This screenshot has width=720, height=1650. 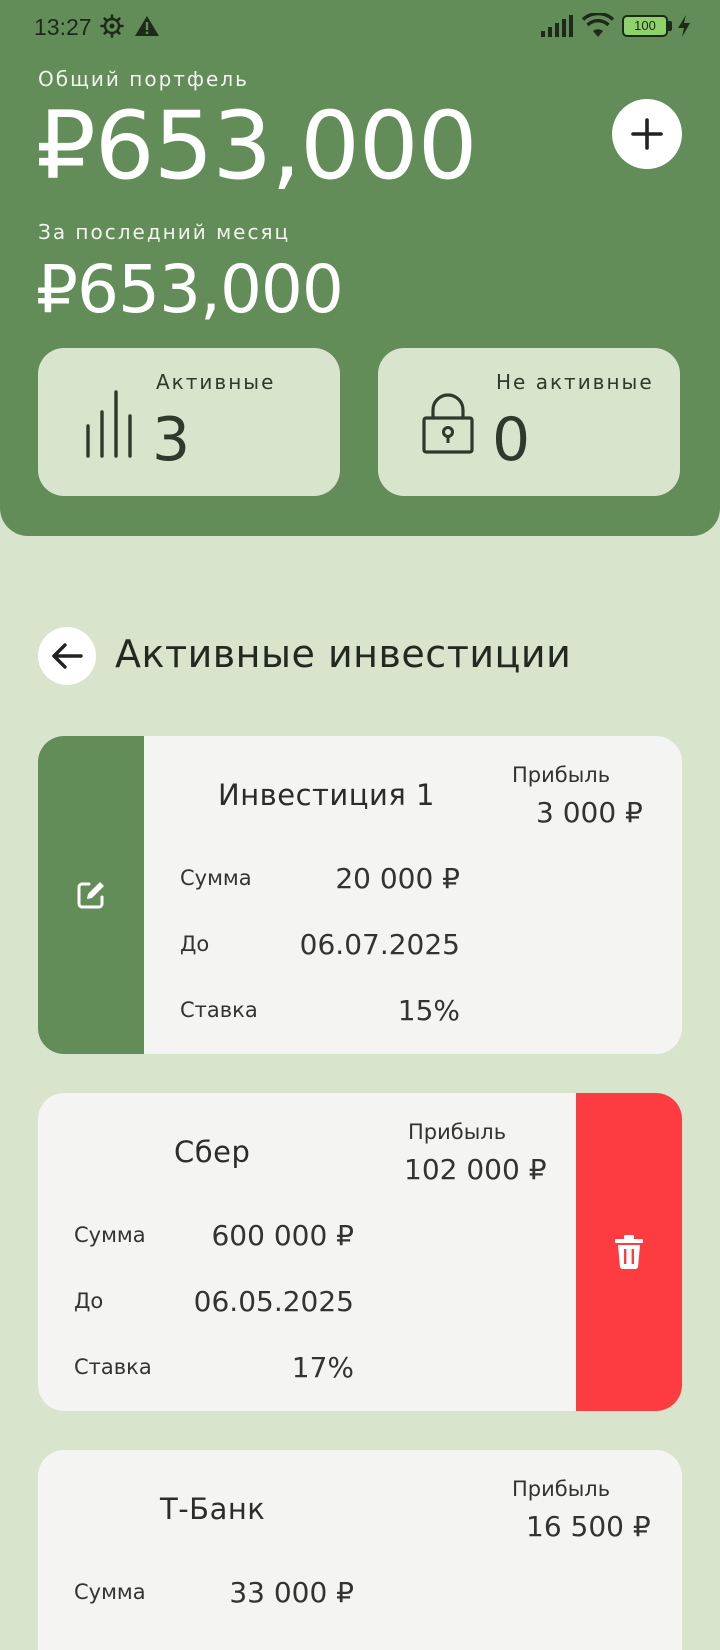 I want to click on last-month-value: ₽653,000, so click(x=190, y=289).